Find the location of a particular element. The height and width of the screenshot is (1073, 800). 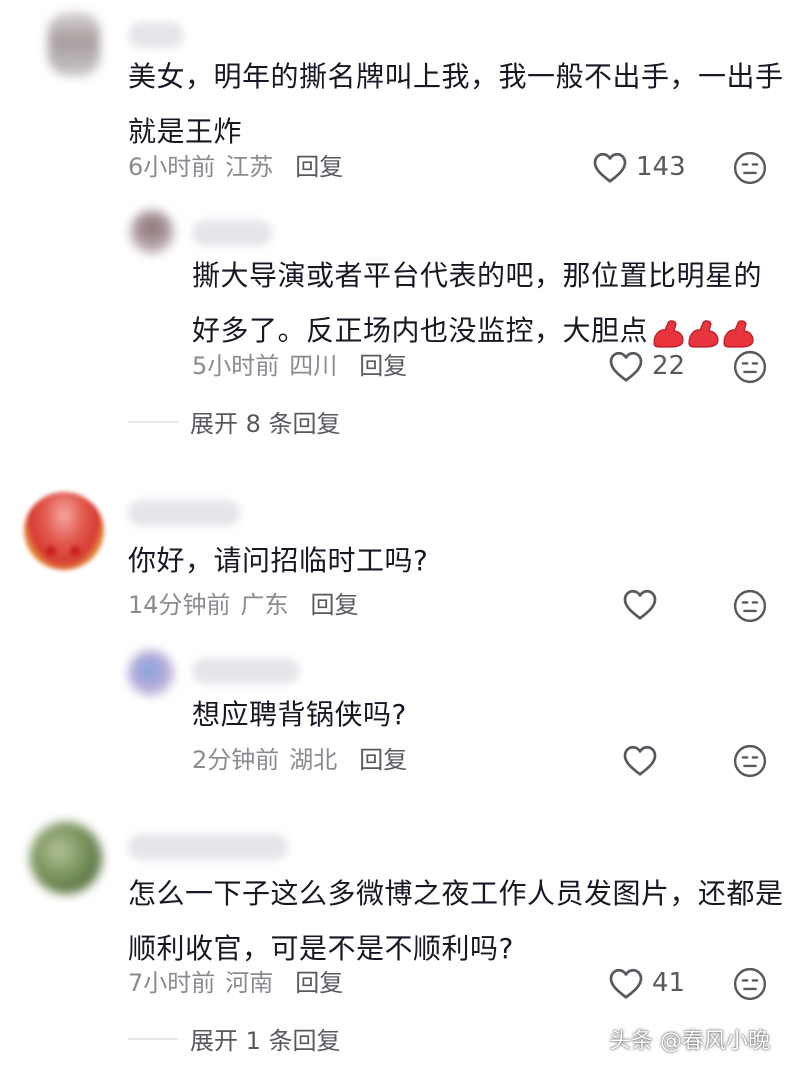

comment-text-line: 你好，请问招临时工吗? is located at coordinates (278, 560).